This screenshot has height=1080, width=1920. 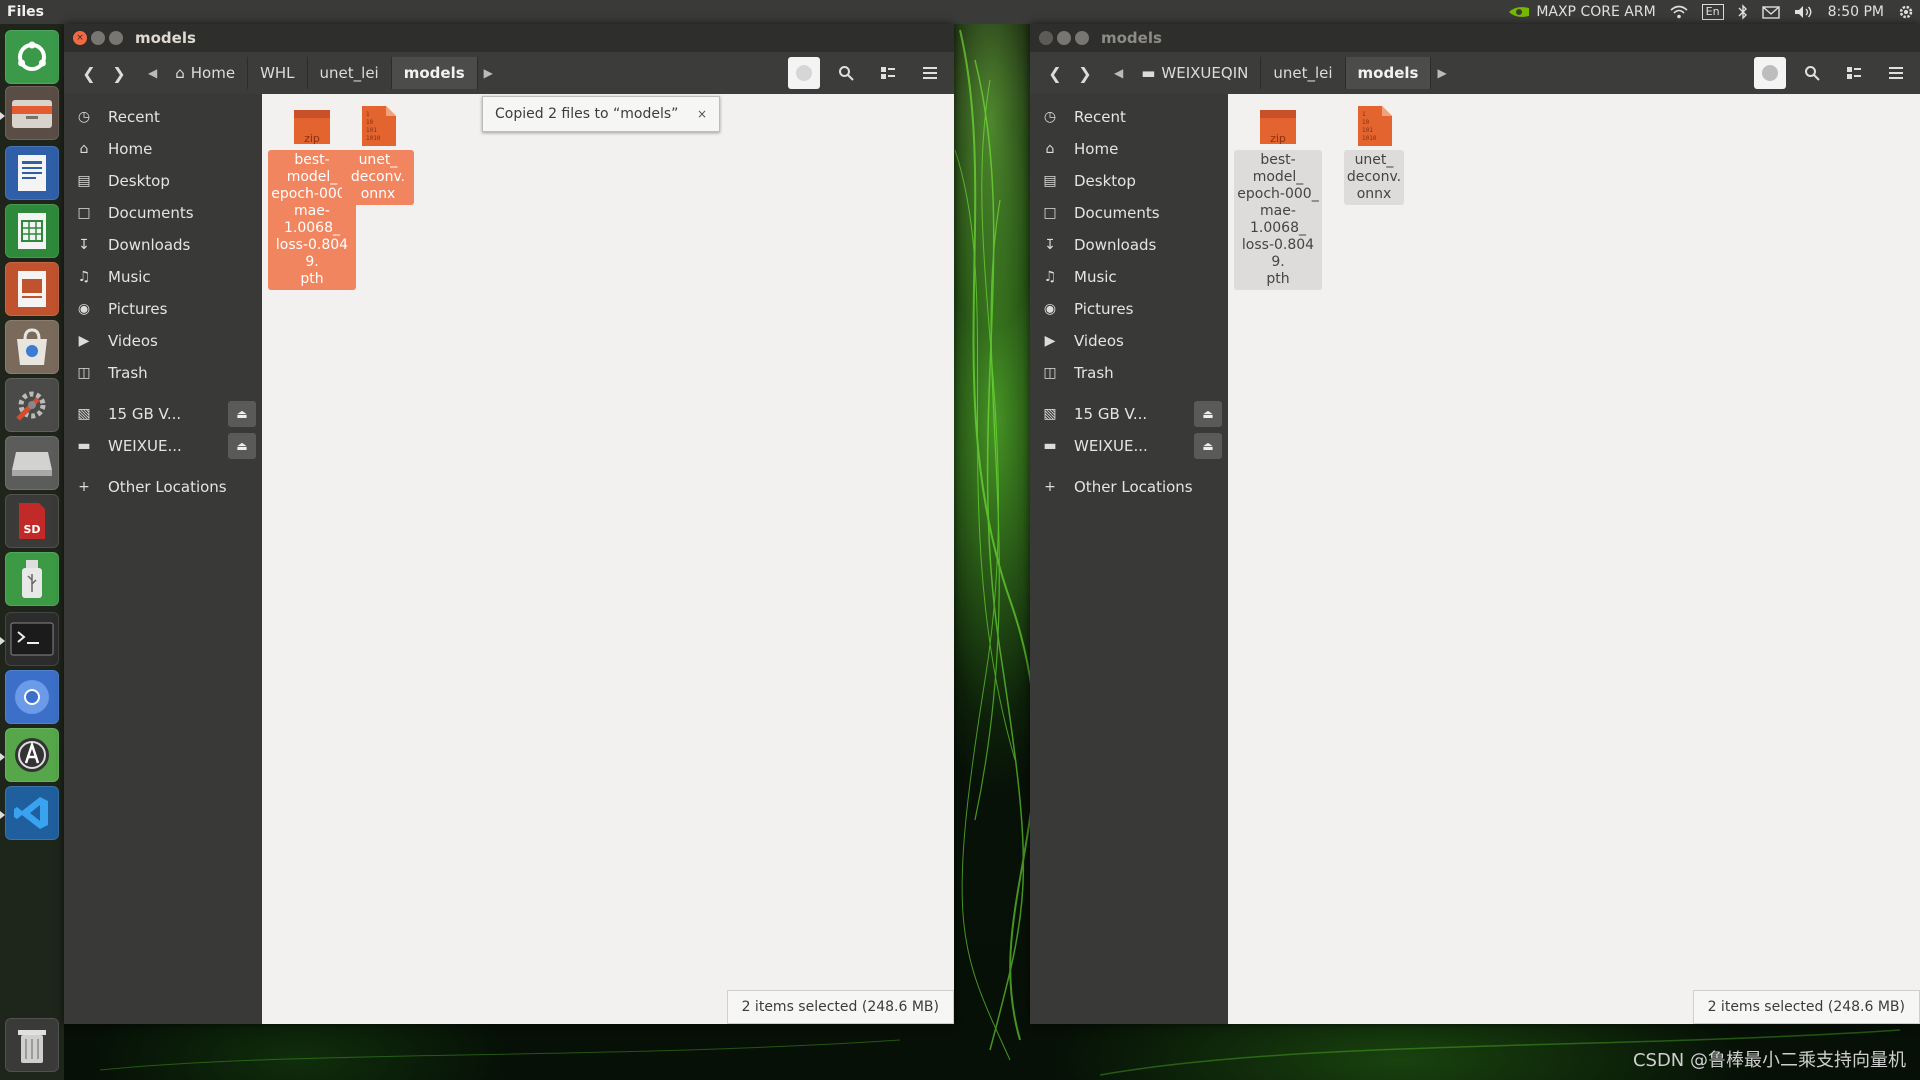 What do you see at coordinates (1133, 487) in the screenshot?
I see `sidebar-item-label: Other Locations` at bounding box center [1133, 487].